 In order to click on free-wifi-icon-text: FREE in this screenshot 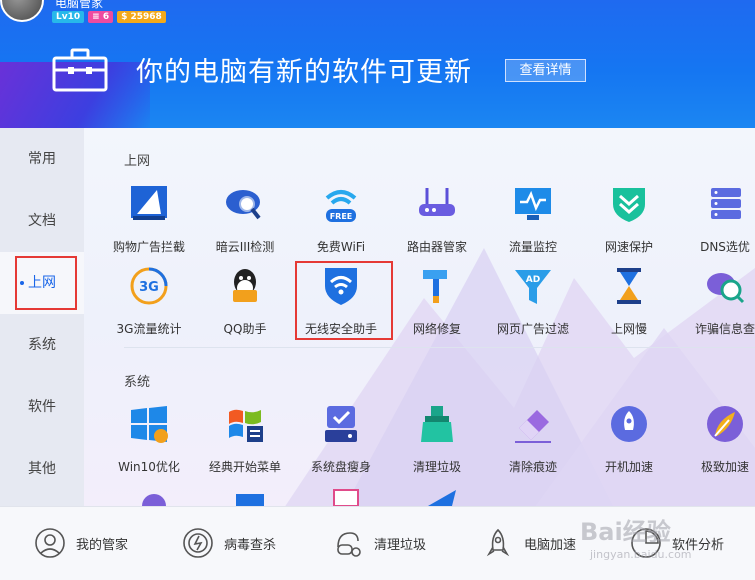, I will do `click(341, 216)`.